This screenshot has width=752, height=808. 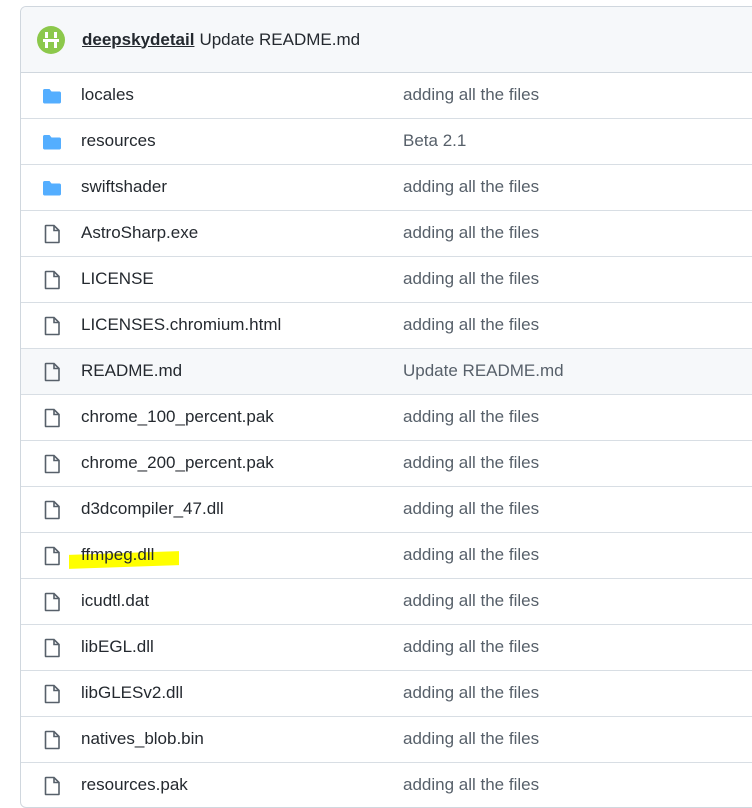 What do you see at coordinates (386, 280) in the screenshot?
I see `file-row: LICENSE adding all the files` at bounding box center [386, 280].